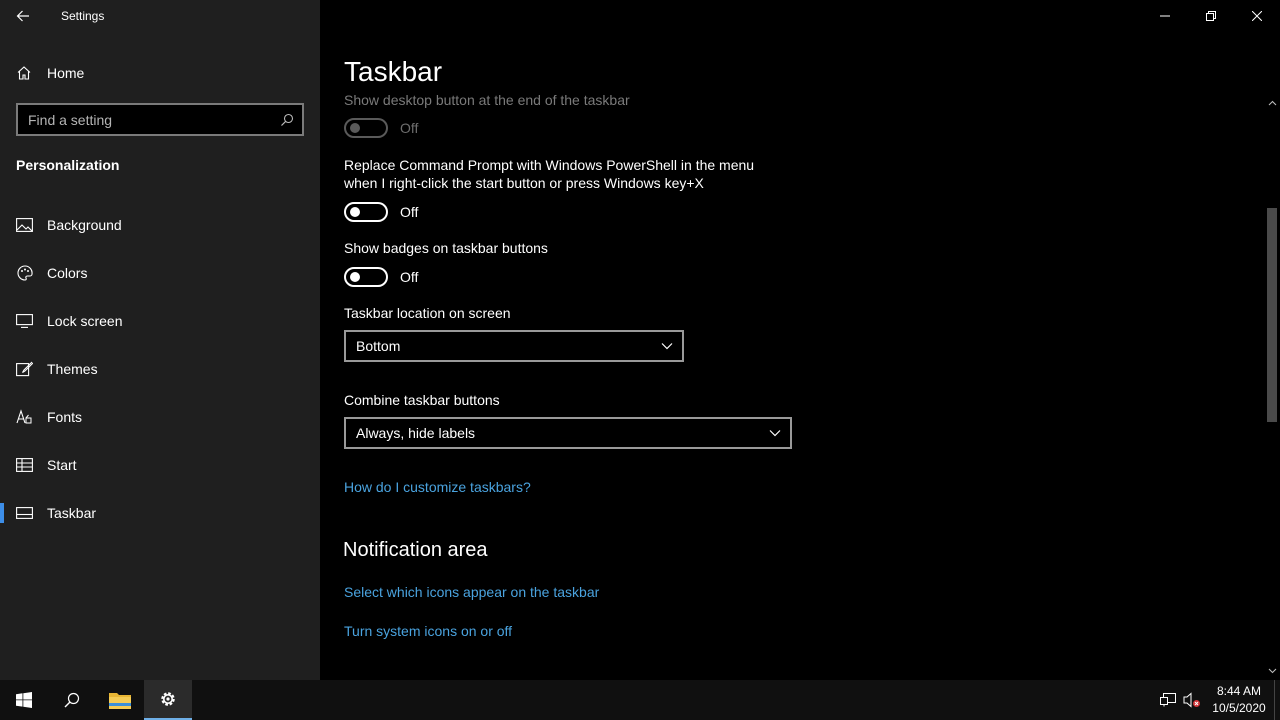 This screenshot has height=720, width=1280. Describe the element at coordinates (160, 273) in the screenshot. I see `sidebar-item-colors: Colors` at that location.